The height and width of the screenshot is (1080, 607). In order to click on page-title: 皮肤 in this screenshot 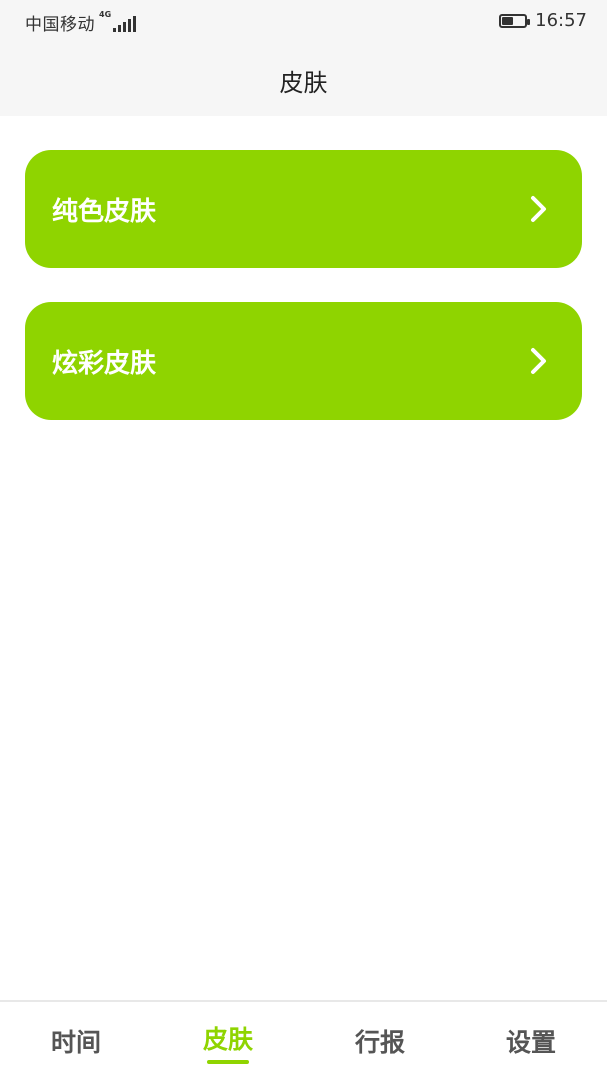, I will do `click(303, 82)`.